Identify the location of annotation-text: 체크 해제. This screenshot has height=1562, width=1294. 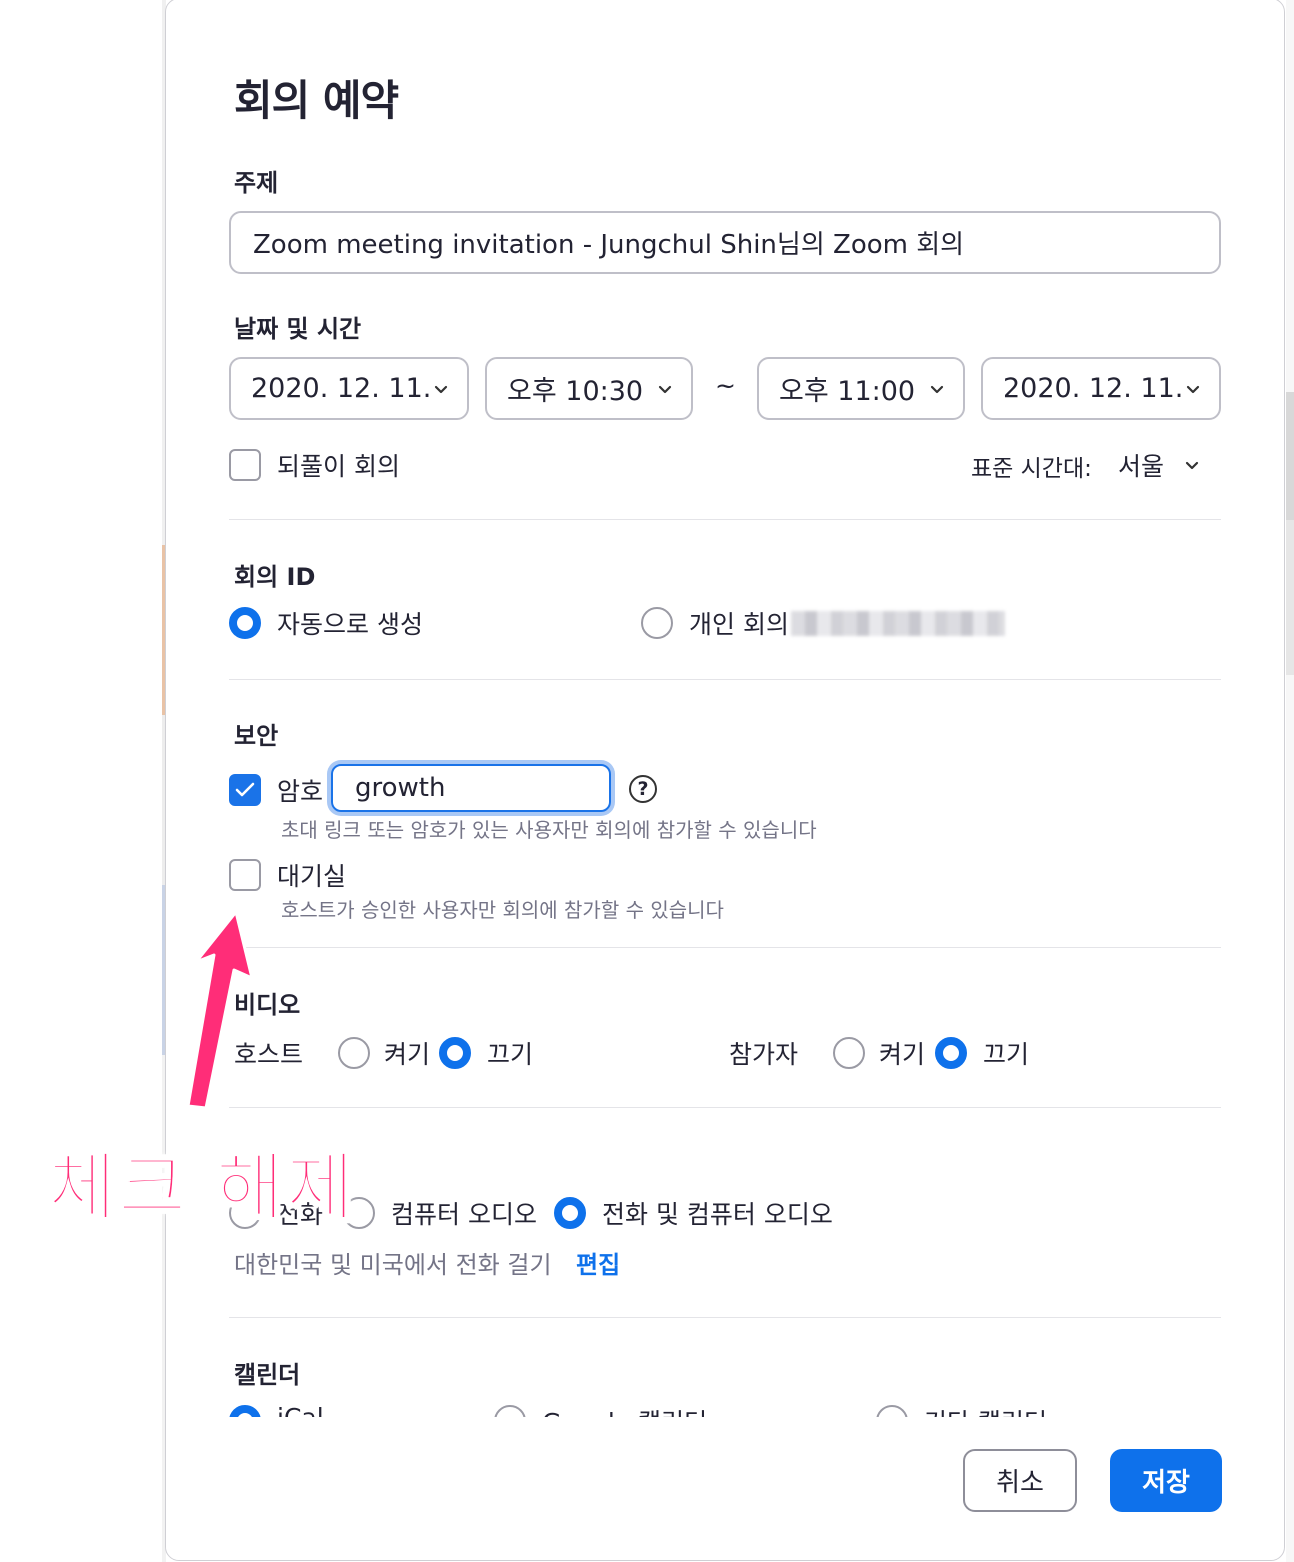
(202, 1188).